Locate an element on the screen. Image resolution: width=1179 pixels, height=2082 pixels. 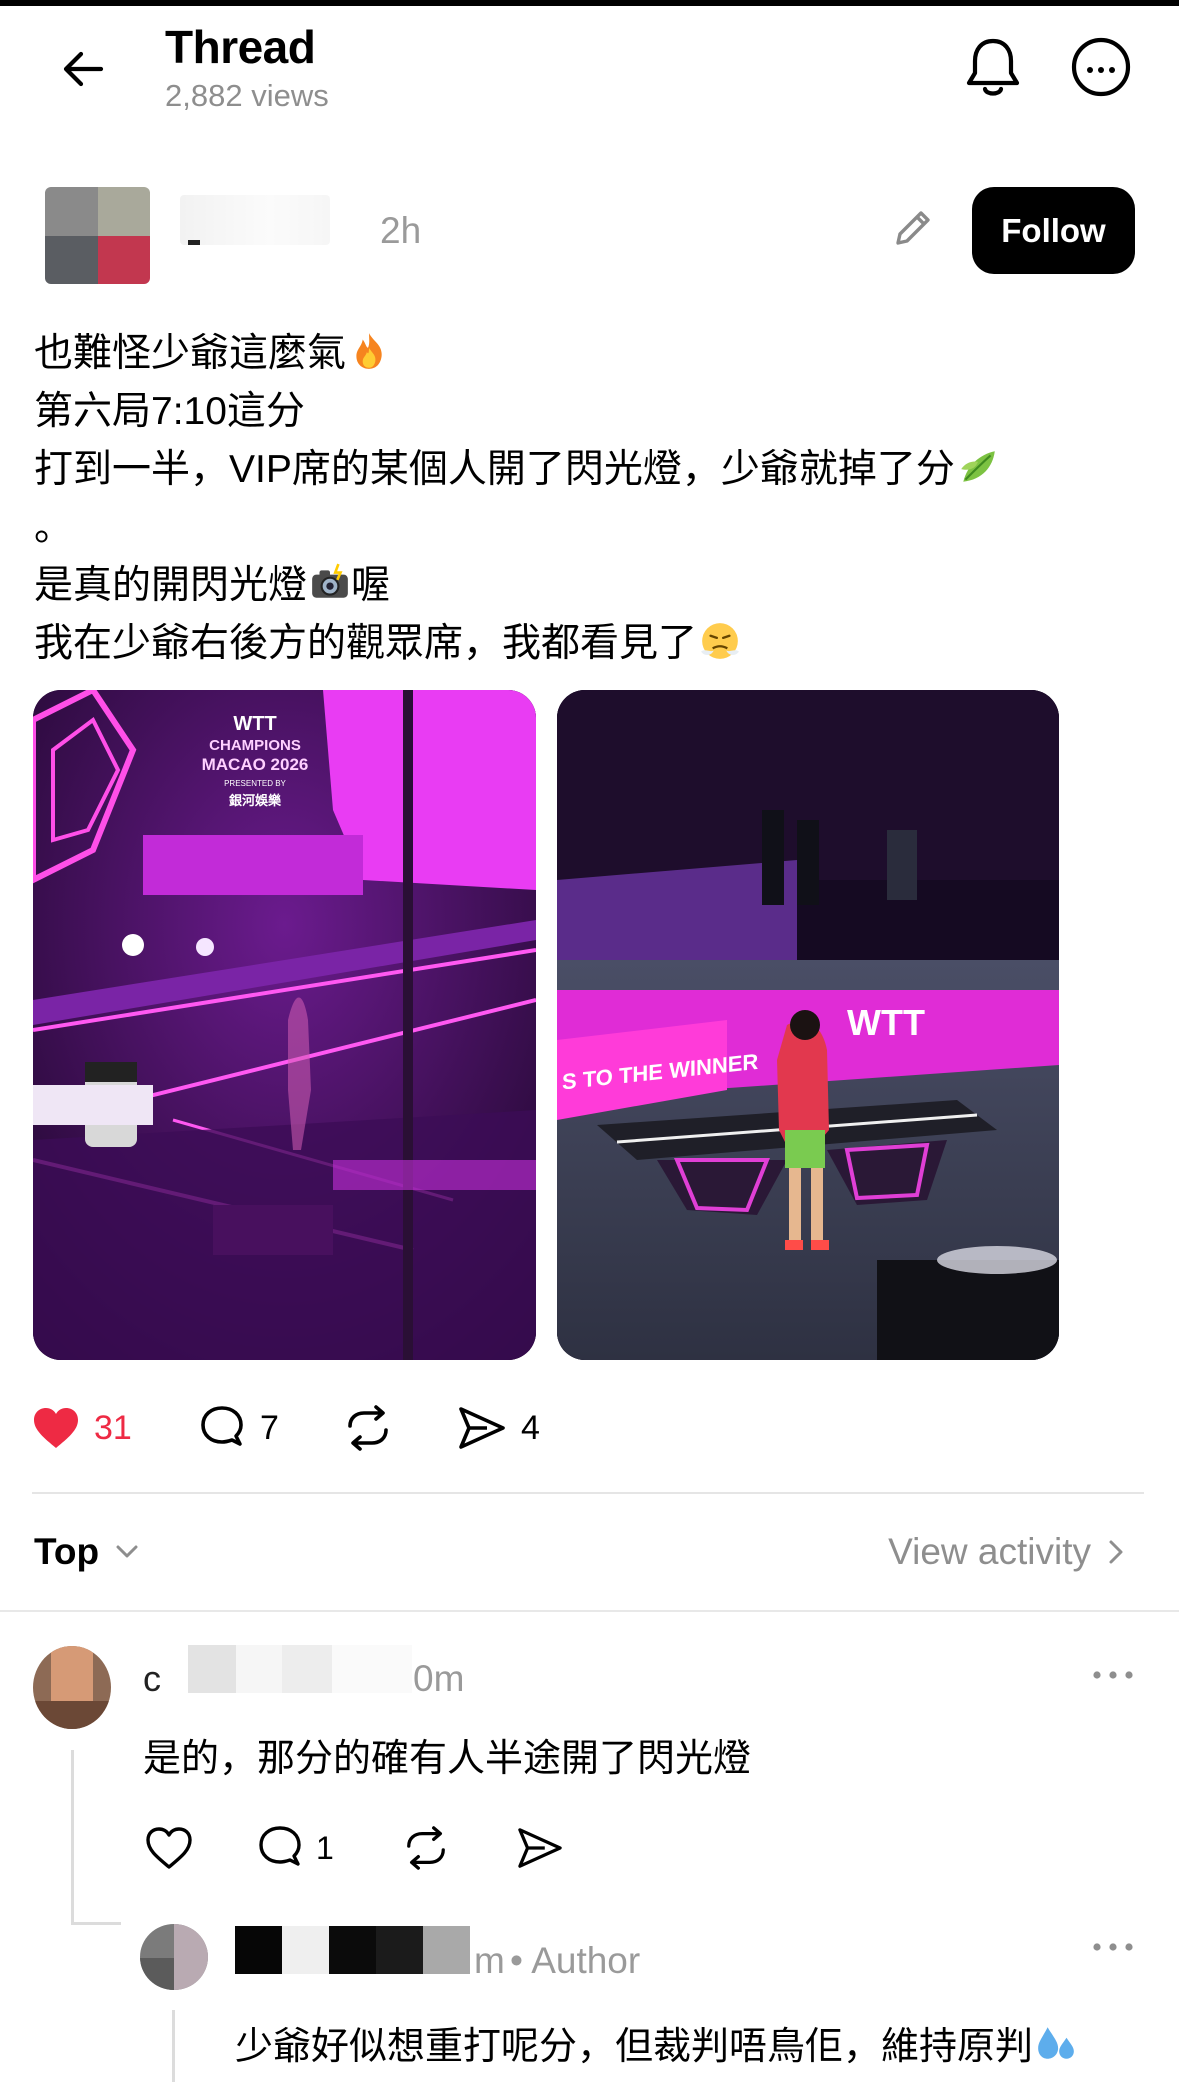
reply-more-button is located at coordinates (1113, 1947).